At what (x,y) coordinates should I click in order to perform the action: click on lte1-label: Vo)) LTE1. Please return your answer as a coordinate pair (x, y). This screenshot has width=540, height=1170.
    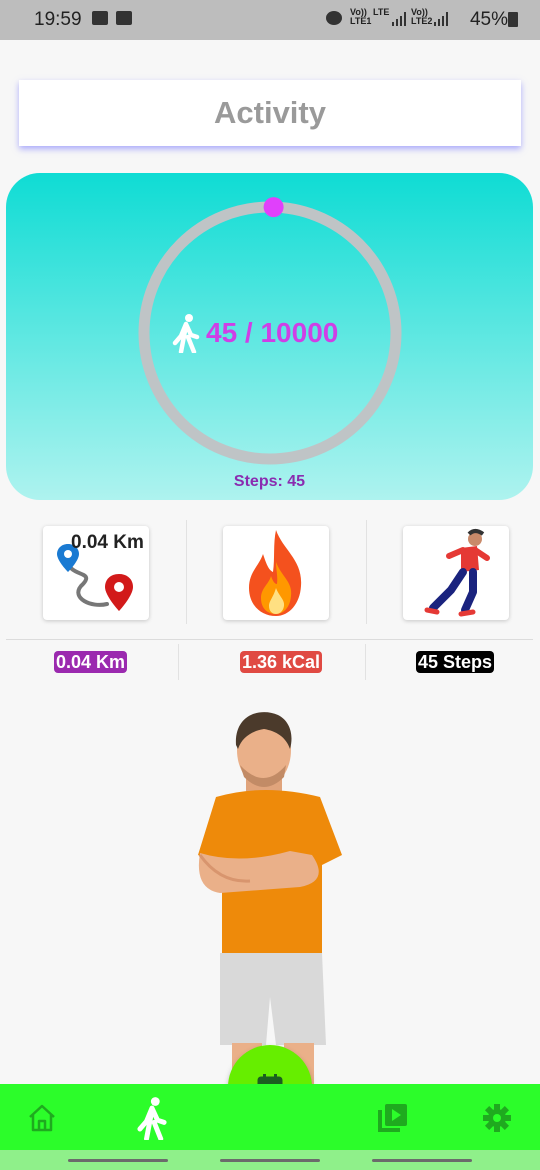
    Looking at the image, I should click on (360, 17).